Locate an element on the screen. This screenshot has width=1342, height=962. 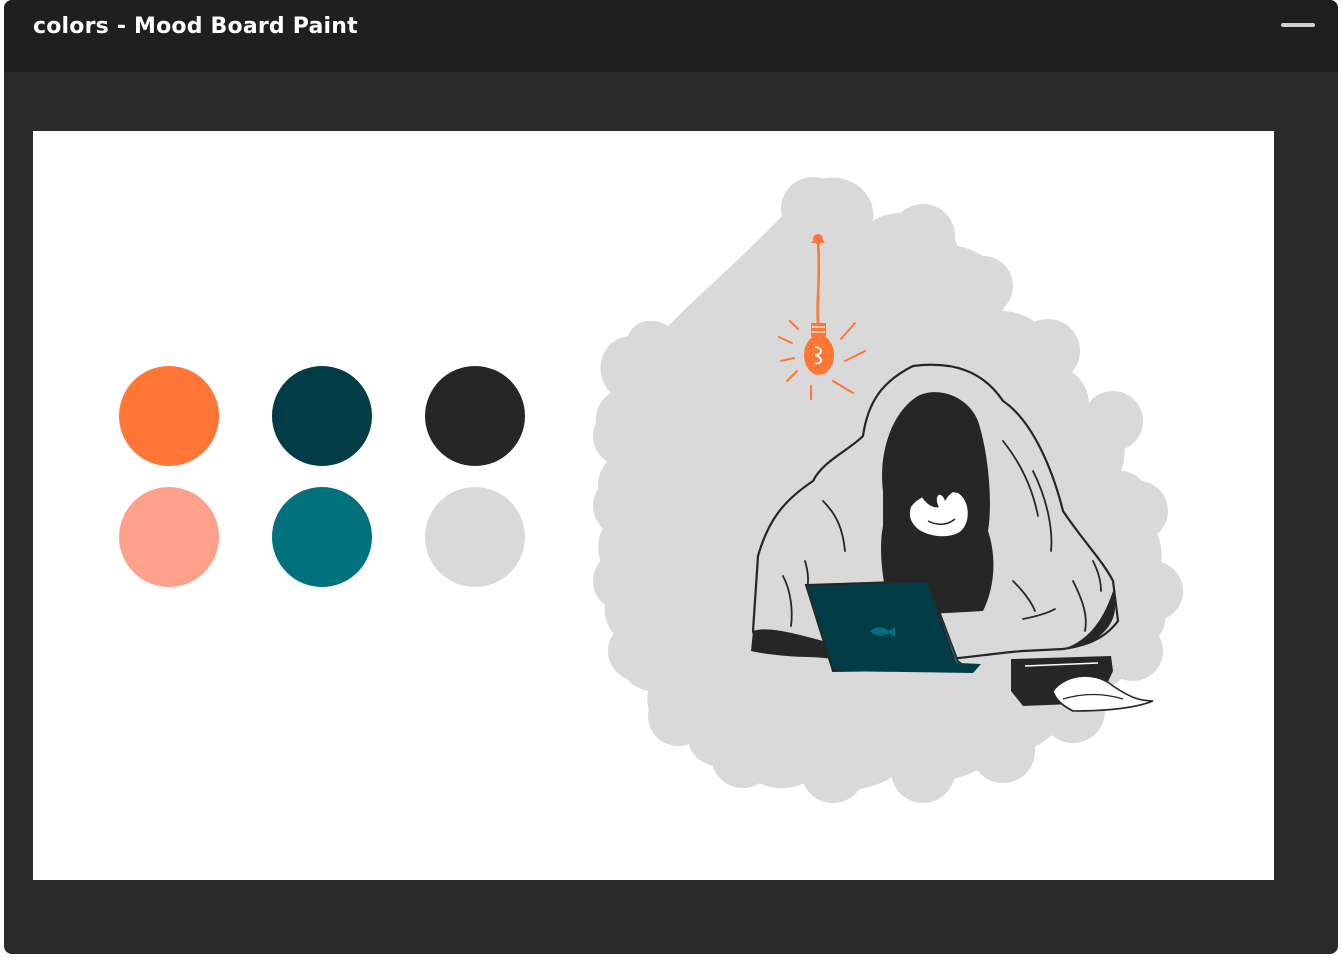
color-swatch-orange is located at coordinates (169, 416).